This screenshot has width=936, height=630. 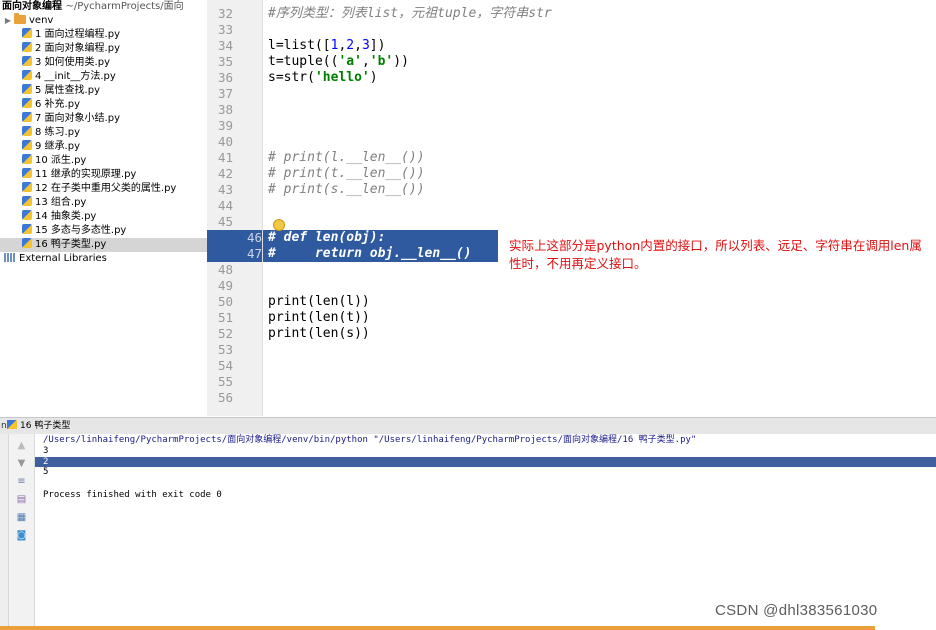 What do you see at coordinates (225, 381) in the screenshot?
I see `line-number-text: 55` at bounding box center [225, 381].